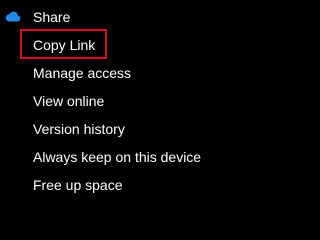 The image size is (320, 240). I want to click on menu-item-label: Share, so click(52, 17).